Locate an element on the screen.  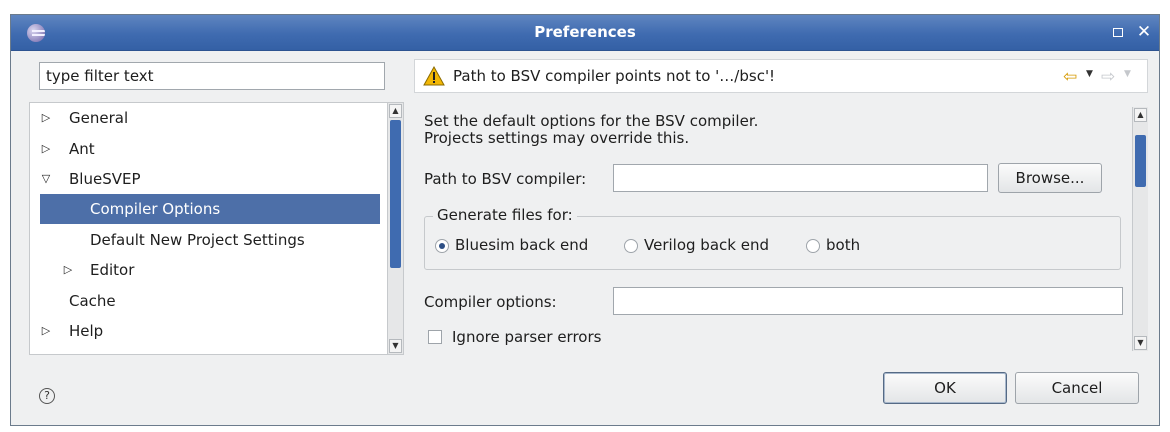
tree-item-label: Cache is located at coordinates (92, 301).